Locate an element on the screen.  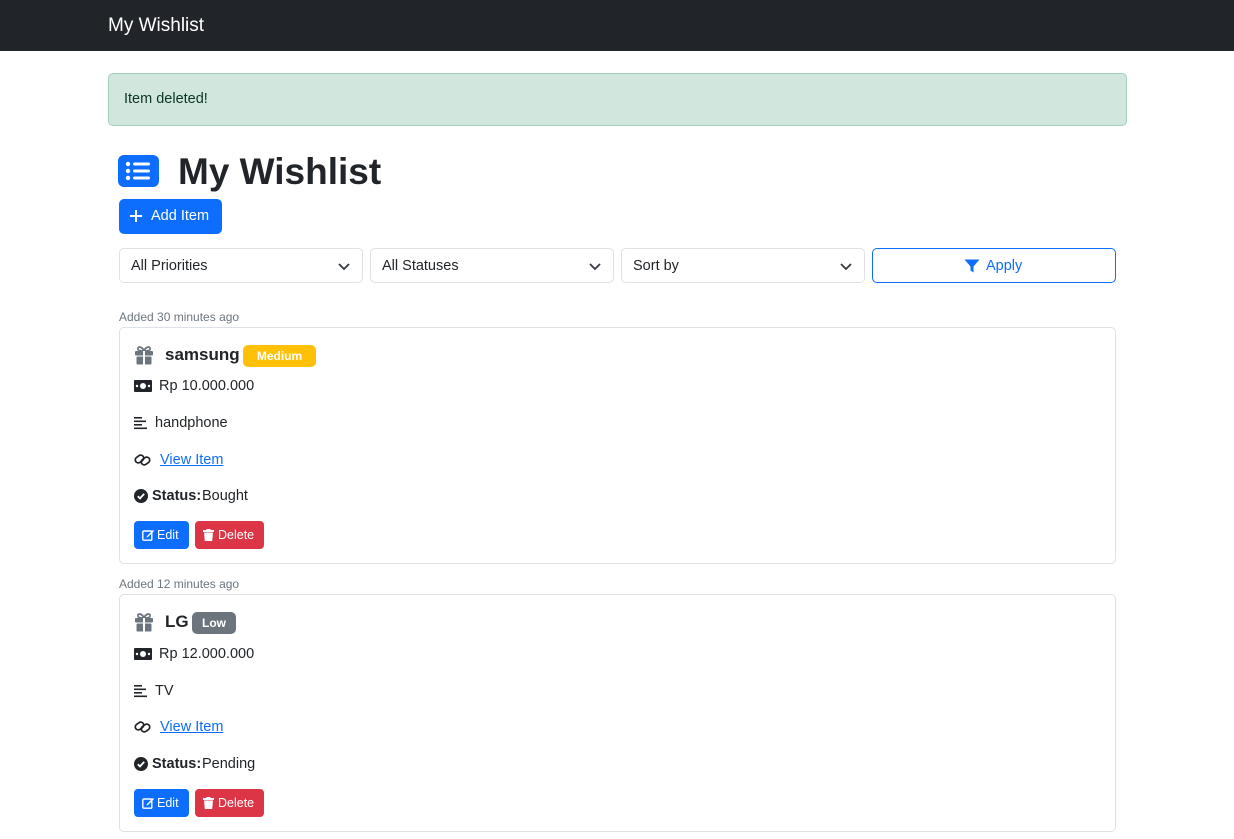
navbar: My Wishlist is located at coordinates (617, 25).